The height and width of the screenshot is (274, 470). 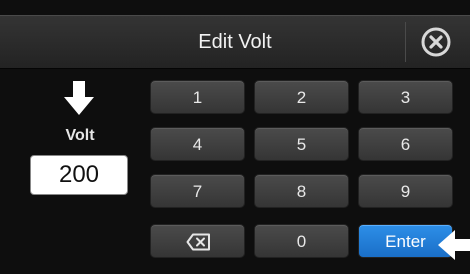 What do you see at coordinates (80, 135) in the screenshot?
I see `volt-label: Volt` at bounding box center [80, 135].